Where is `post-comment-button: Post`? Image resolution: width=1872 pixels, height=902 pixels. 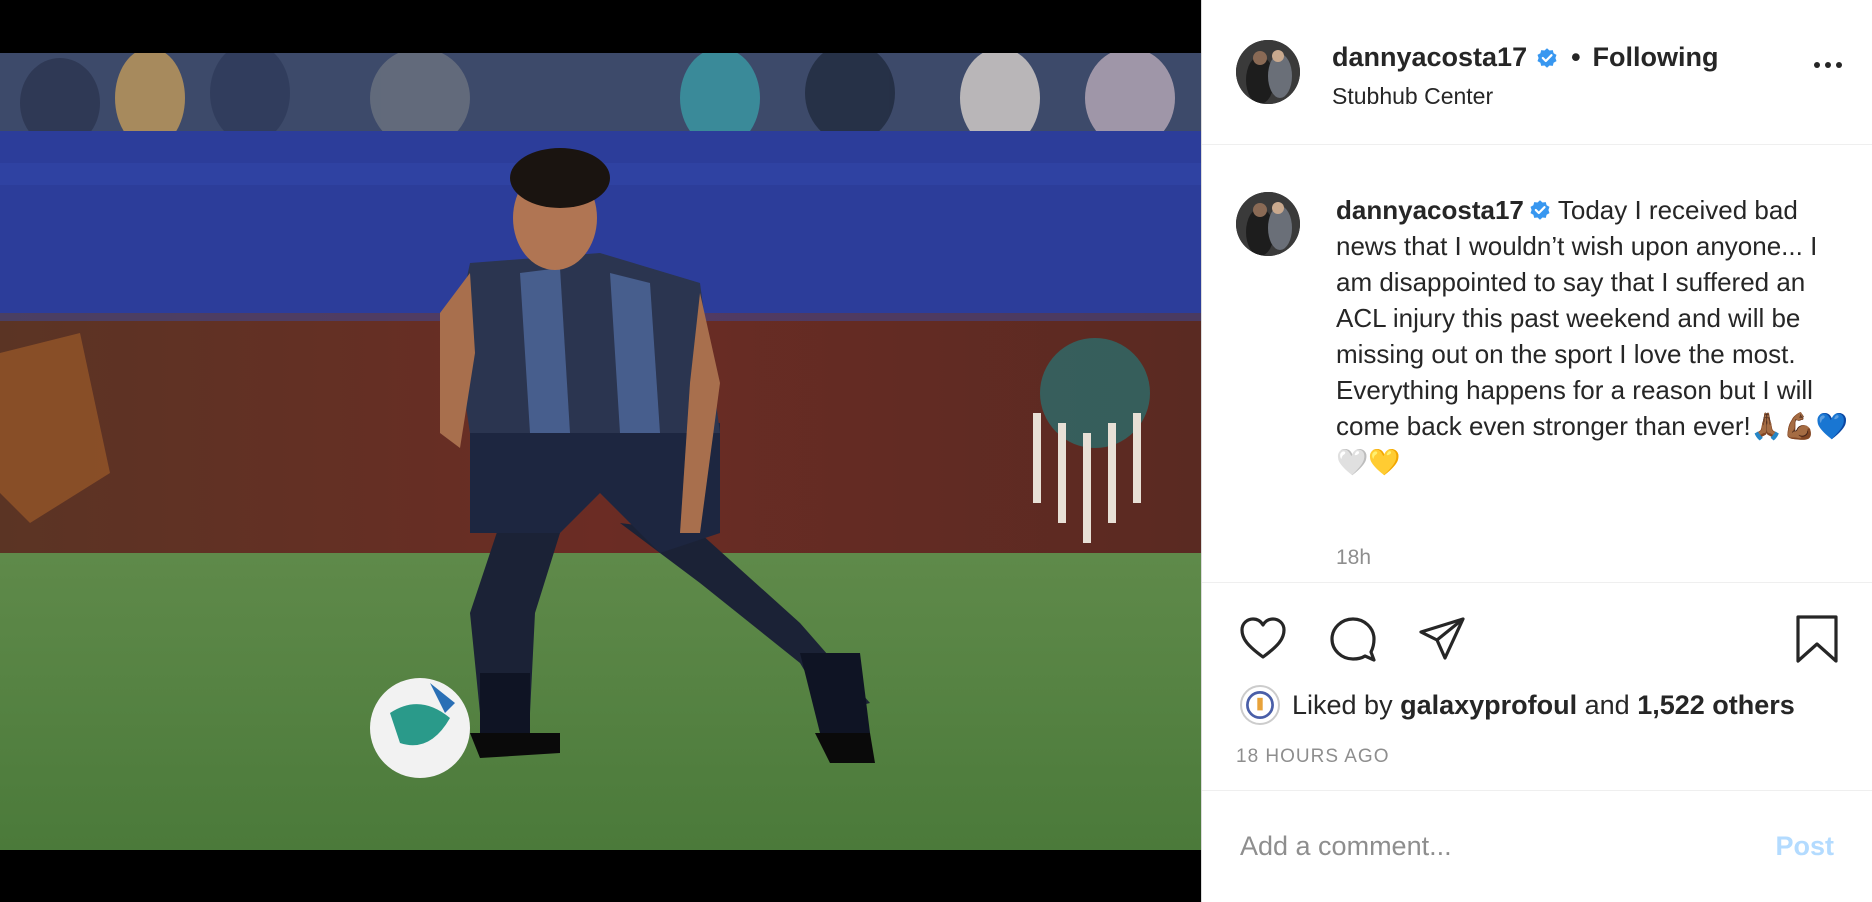 post-comment-button: Post is located at coordinates (1804, 846).